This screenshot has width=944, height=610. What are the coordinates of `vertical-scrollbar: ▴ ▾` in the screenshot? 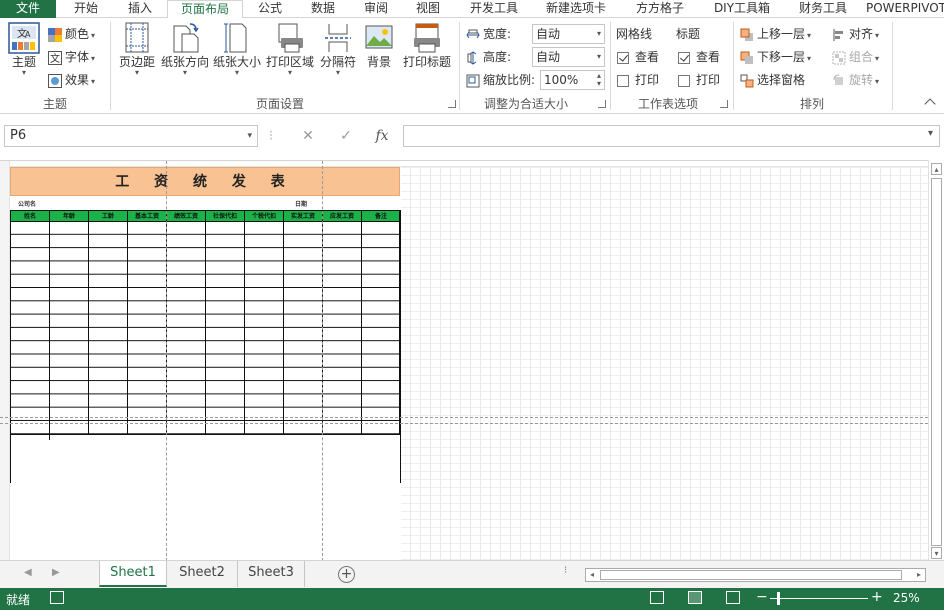 It's located at (936, 360).